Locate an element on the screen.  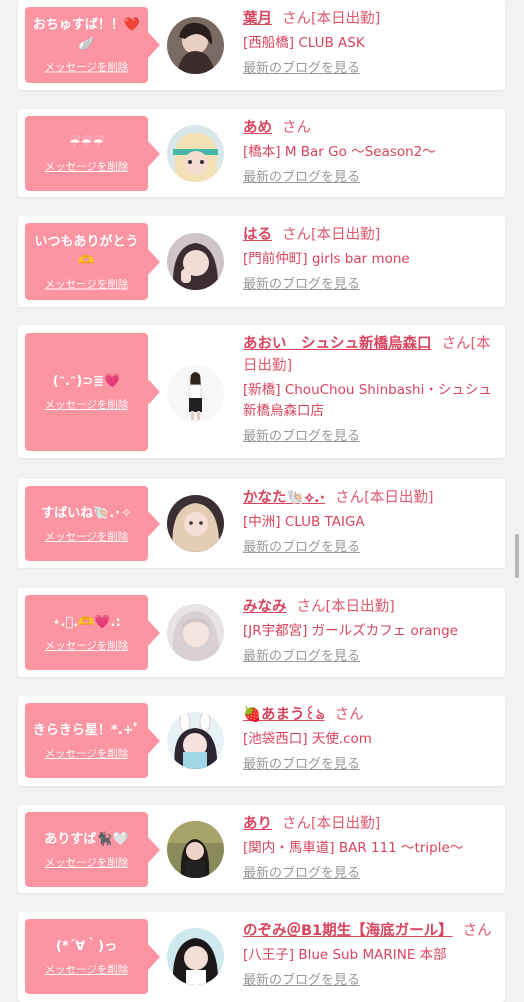
cast-info: 葉月 さん[本日出勤] [西船橋] CLUB ASK 最新のブログを見る is located at coordinates (370, 43).